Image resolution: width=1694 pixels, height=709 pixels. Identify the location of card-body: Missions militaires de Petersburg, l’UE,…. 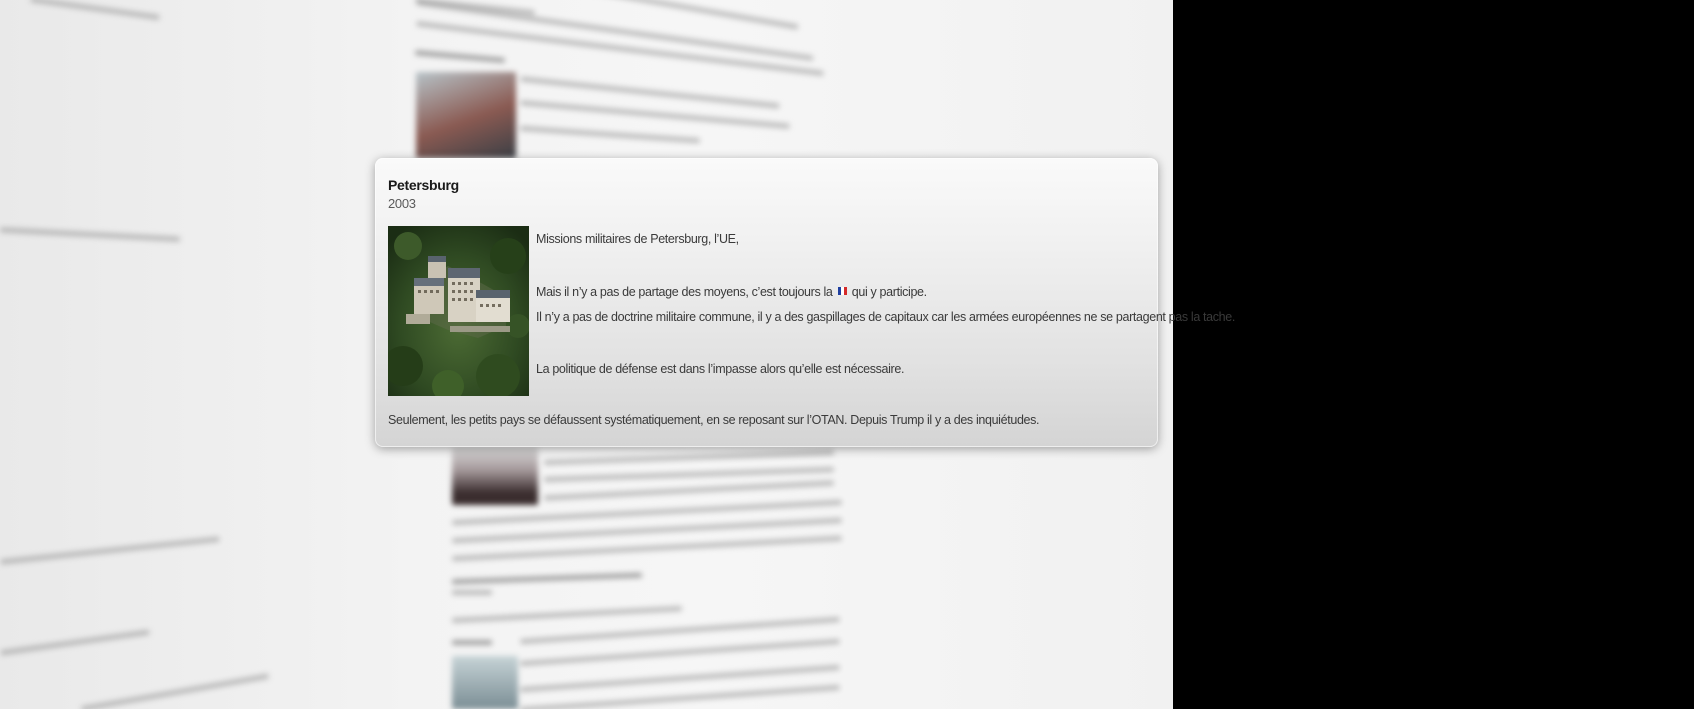
(811, 311).